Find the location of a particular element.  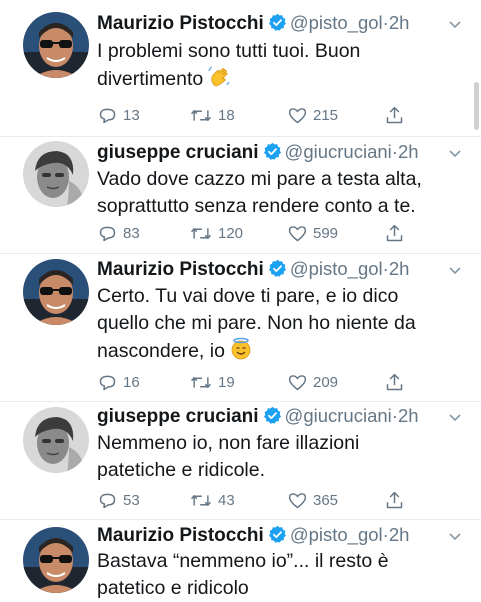

like-count: 365 is located at coordinates (326, 500).